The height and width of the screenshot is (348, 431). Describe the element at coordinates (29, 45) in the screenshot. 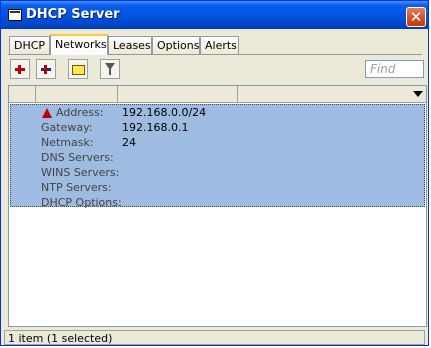

I see `tab-dhcp: DHCP` at that location.